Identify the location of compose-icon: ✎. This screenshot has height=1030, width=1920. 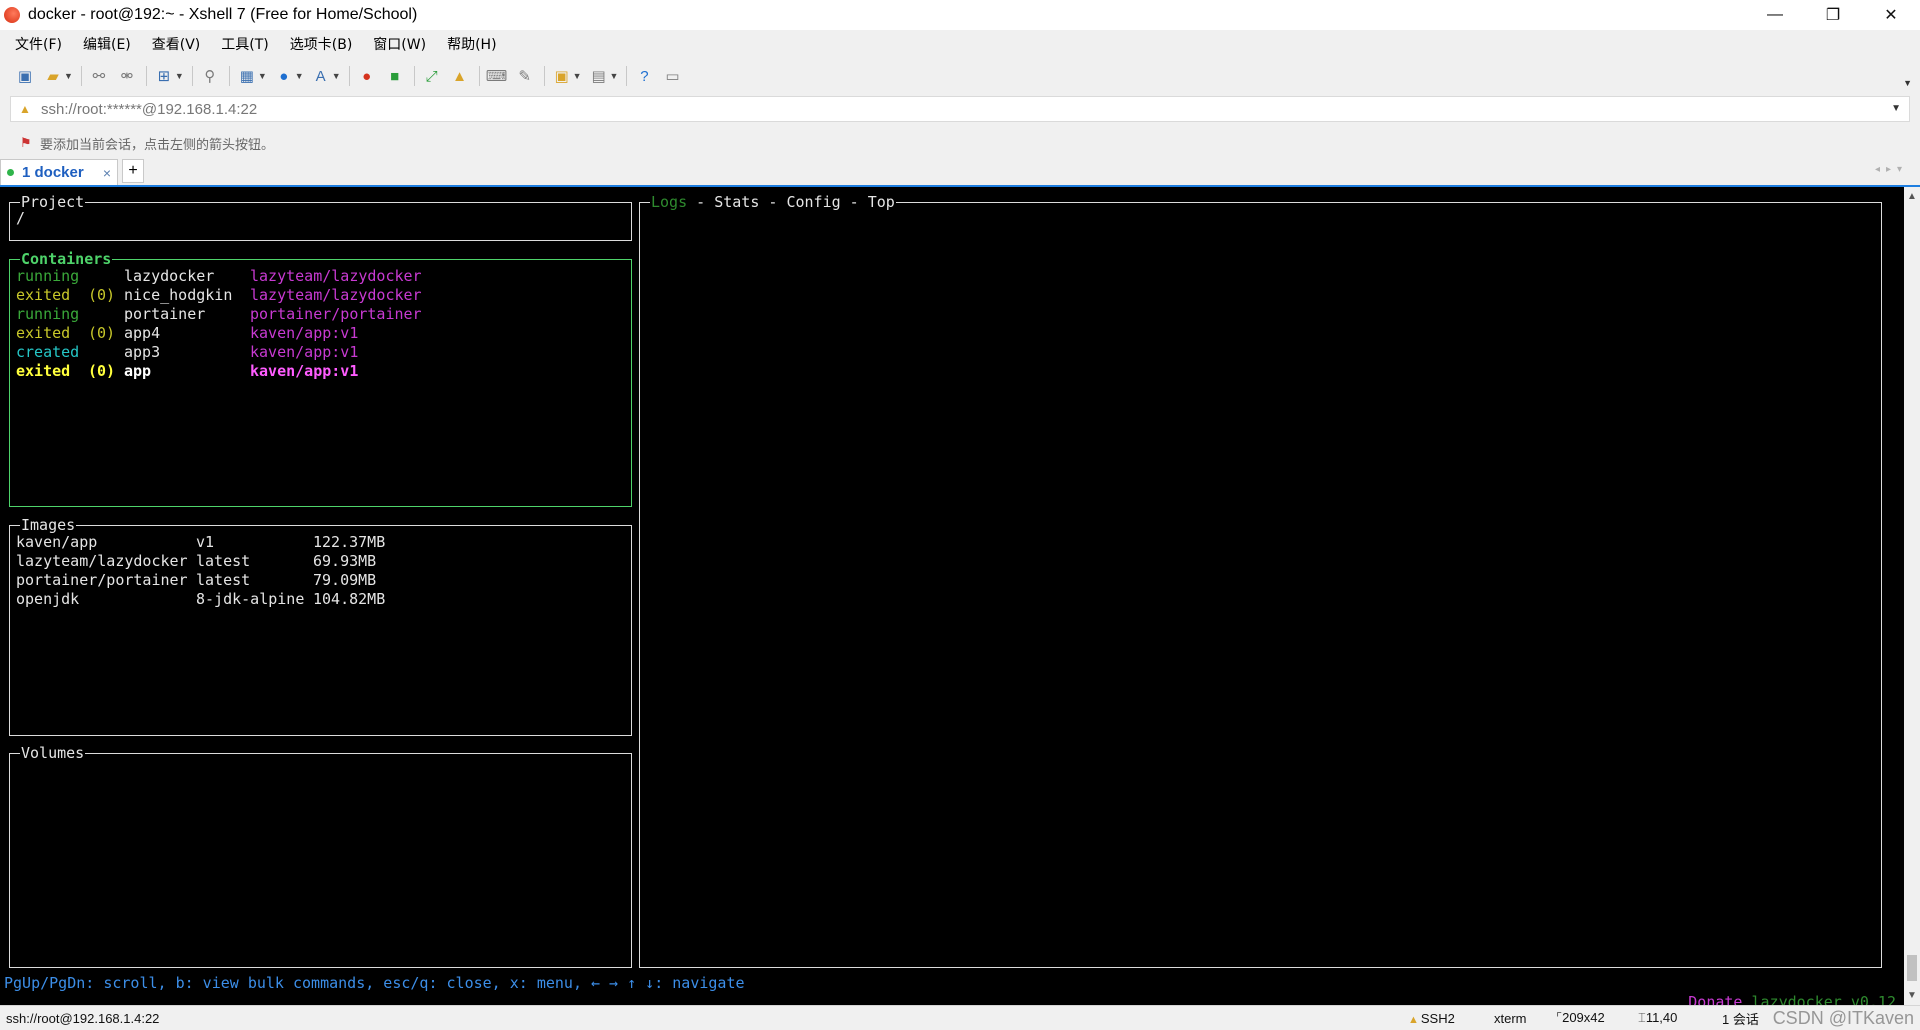
(525, 76).